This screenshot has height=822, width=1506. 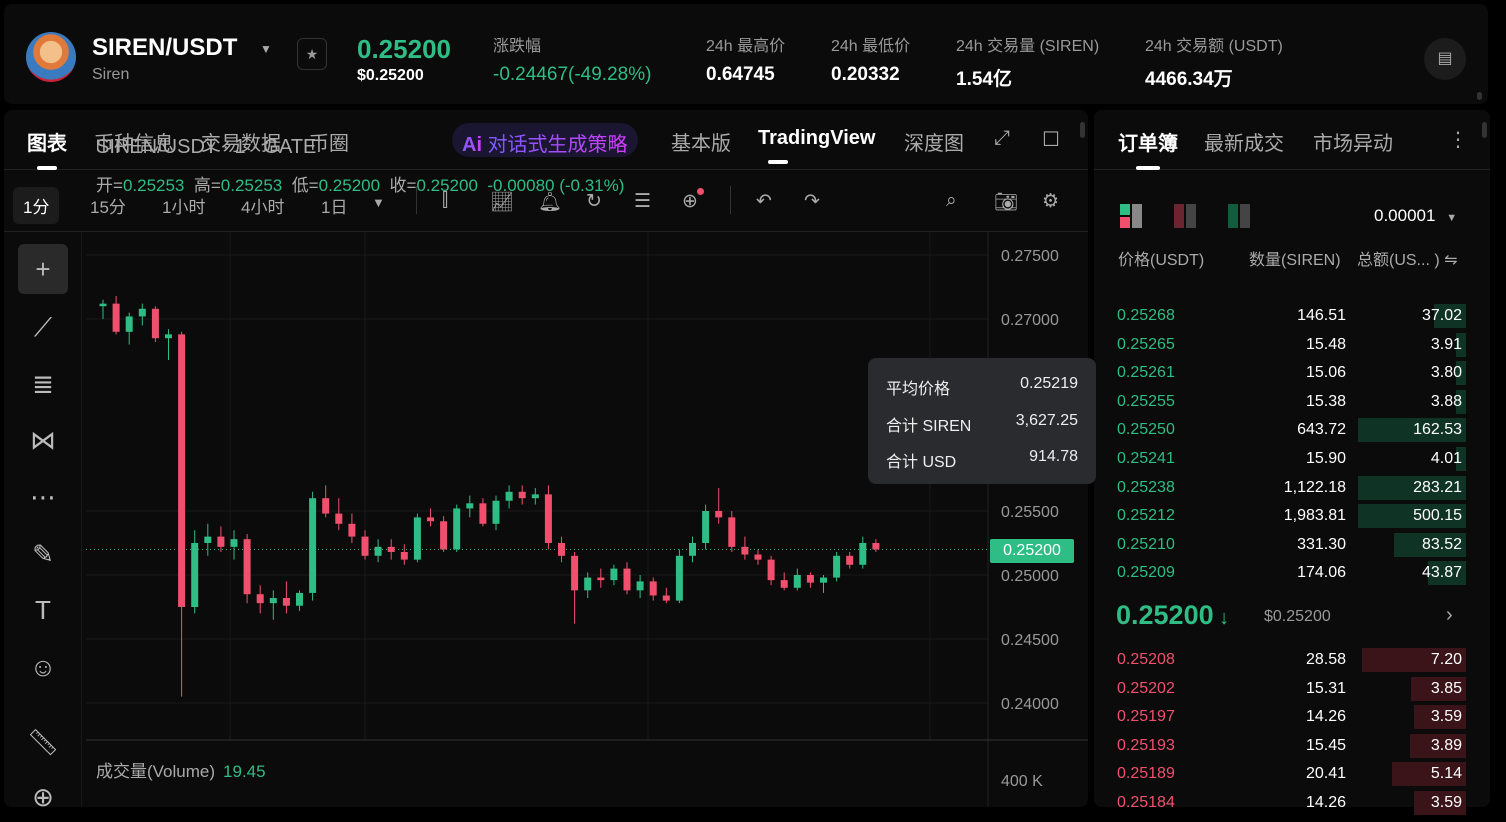 What do you see at coordinates (1030, 256) in the screenshot?
I see `y-tick-label: 0.27500` at bounding box center [1030, 256].